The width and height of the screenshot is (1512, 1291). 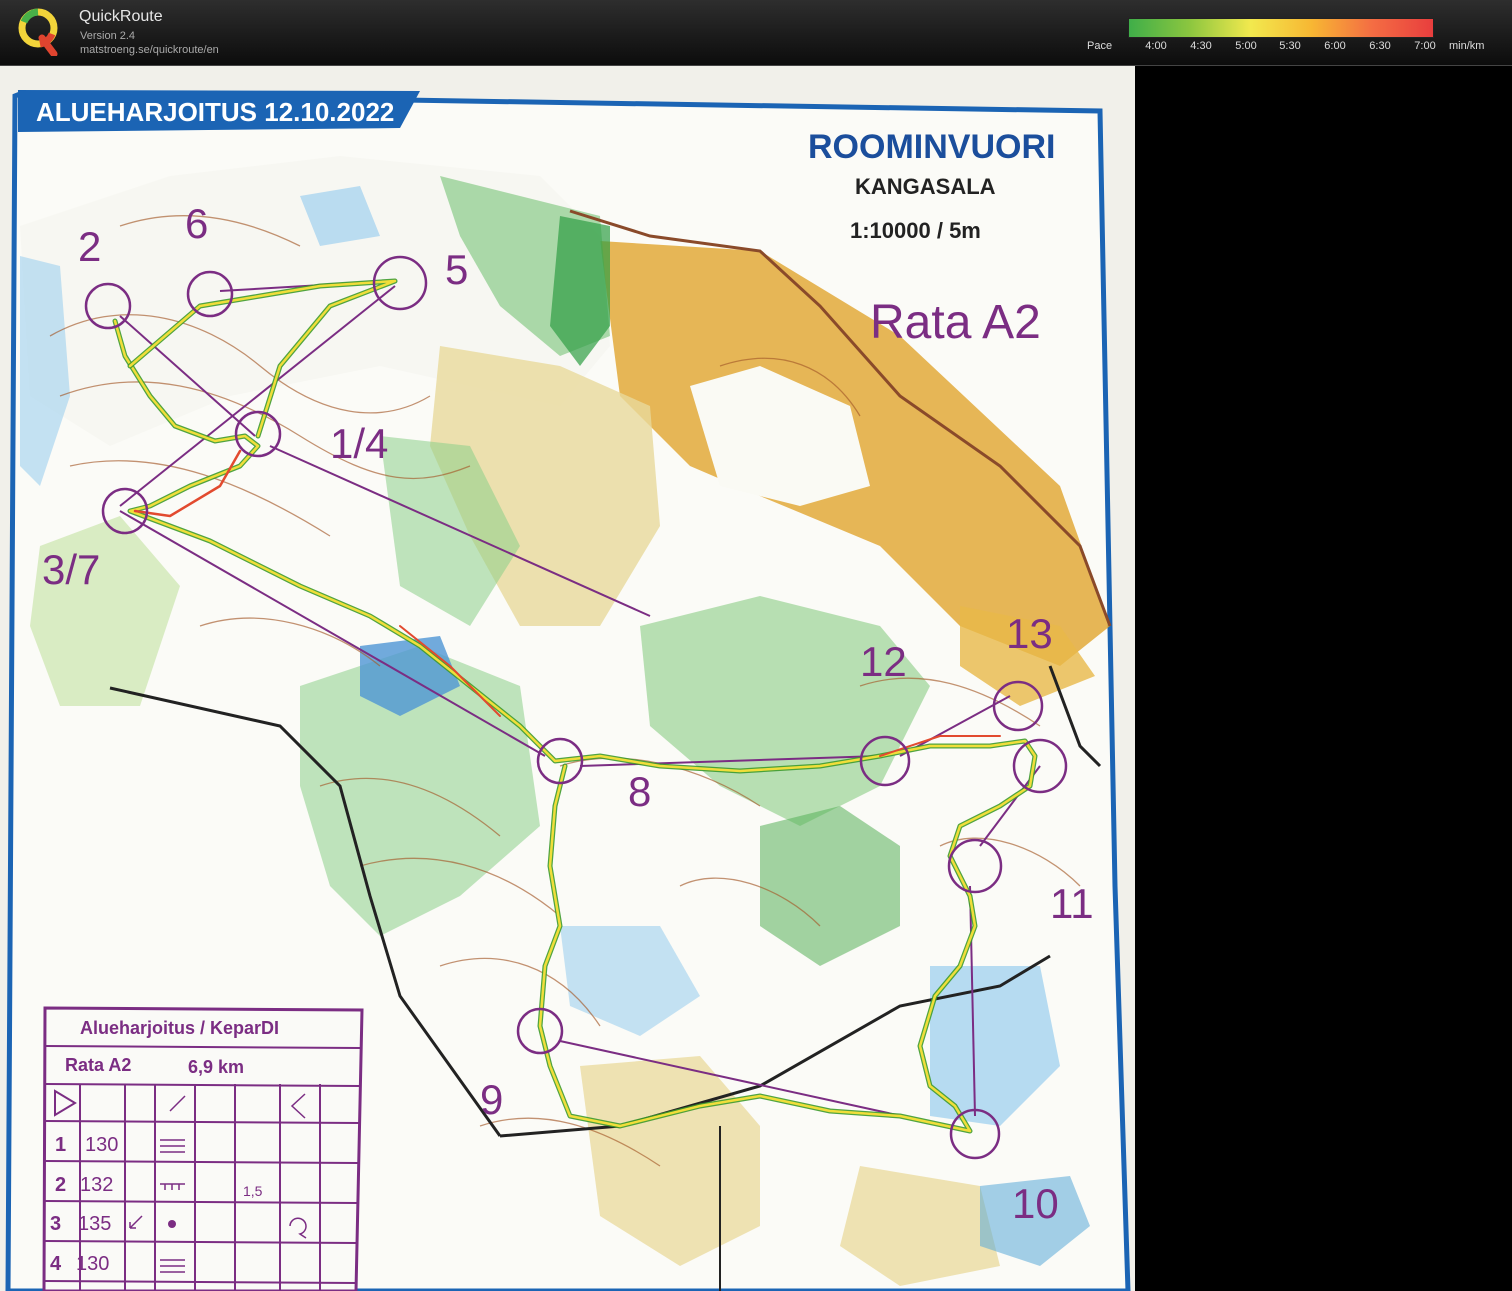 I want to click on app-version: Version 2.4, so click(x=108, y=36).